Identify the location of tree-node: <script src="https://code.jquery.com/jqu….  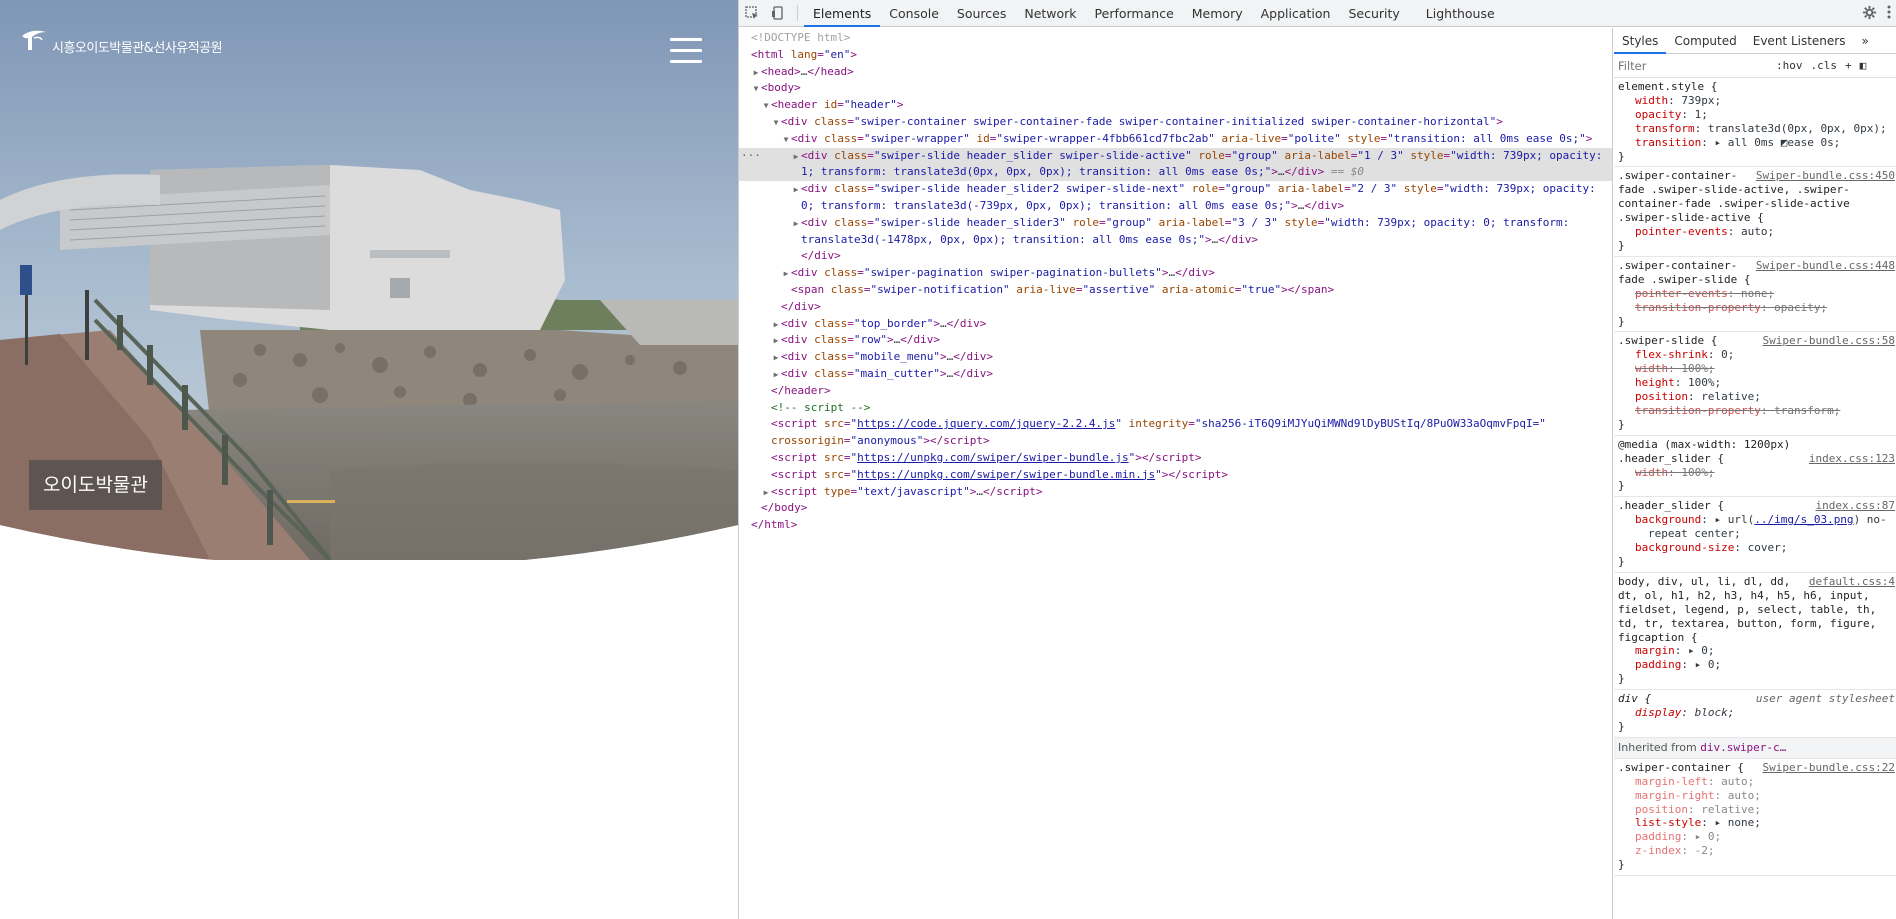
(1175, 424).